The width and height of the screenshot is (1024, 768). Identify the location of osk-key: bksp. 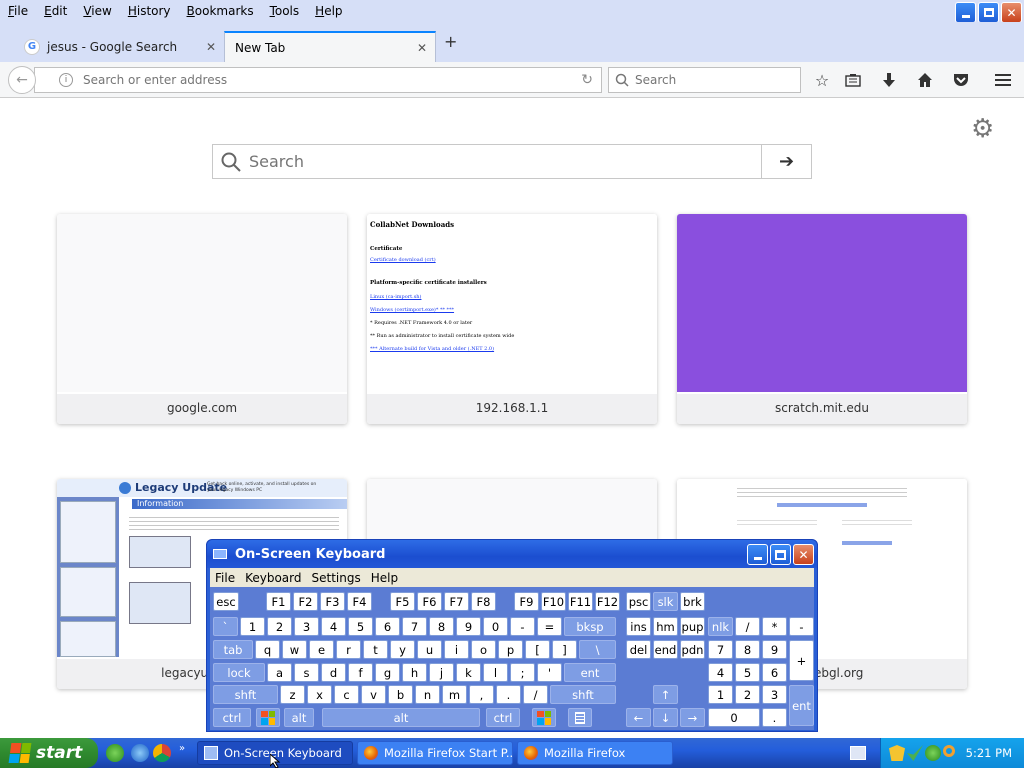
(590, 626).